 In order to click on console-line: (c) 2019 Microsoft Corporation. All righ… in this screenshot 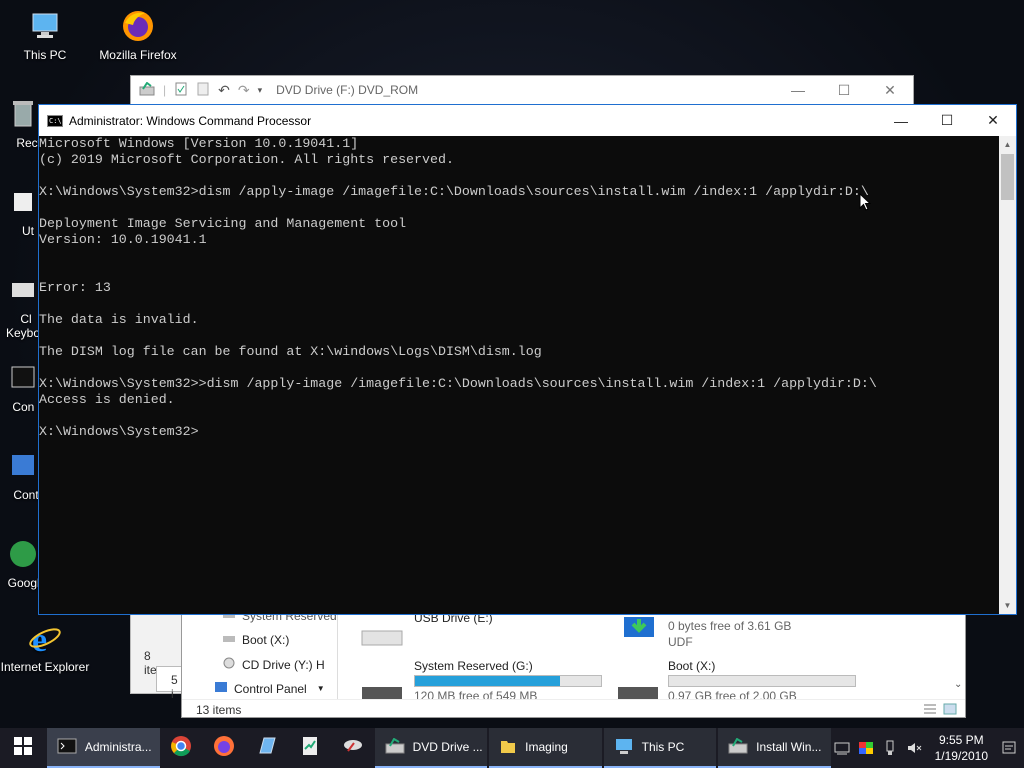, I will do `click(246, 159)`.